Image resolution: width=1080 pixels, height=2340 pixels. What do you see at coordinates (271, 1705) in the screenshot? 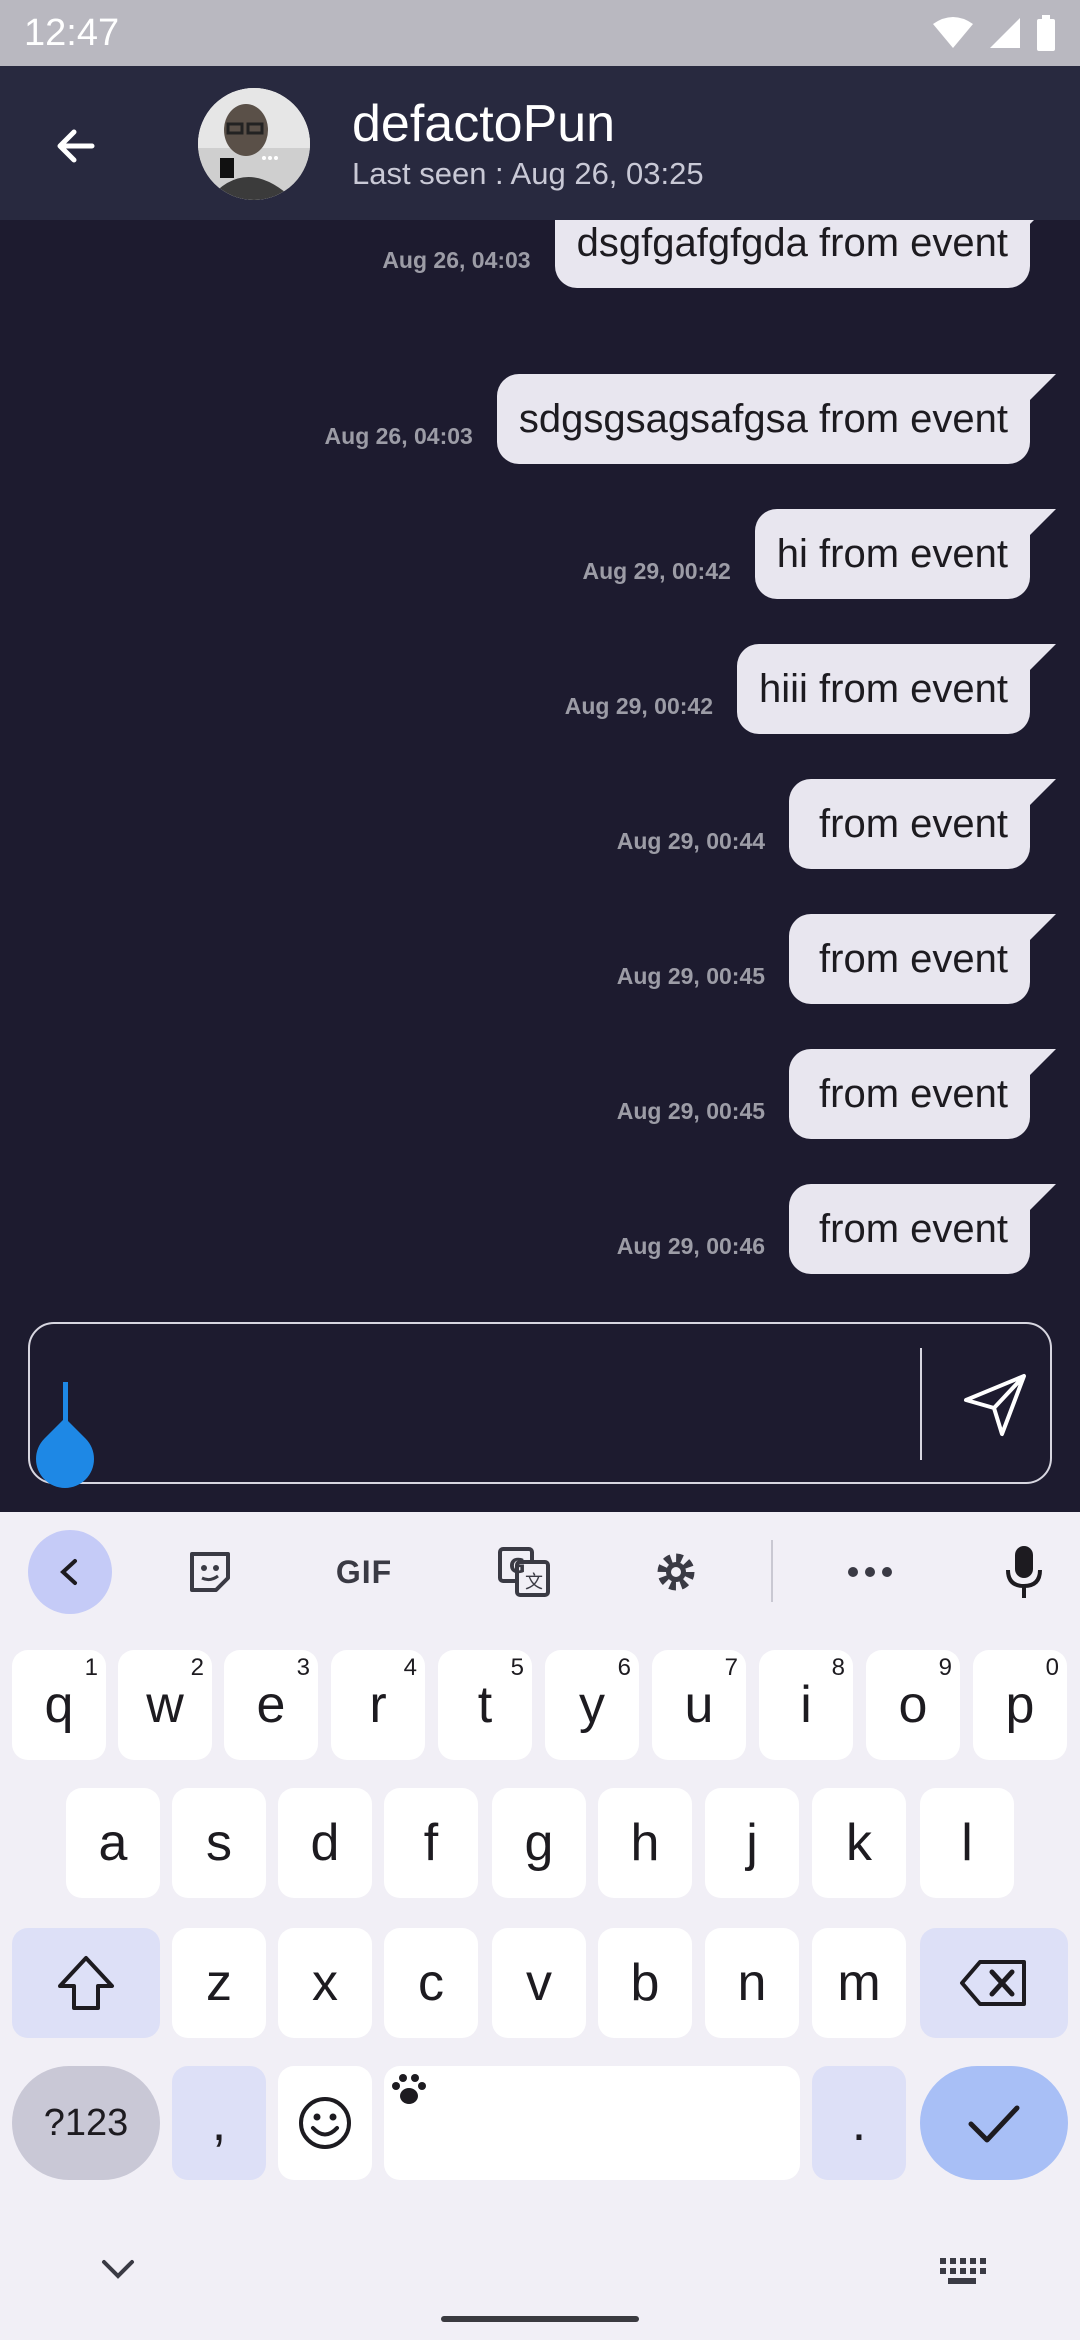
I see `key-e: e3` at bounding box center [271, 1705].